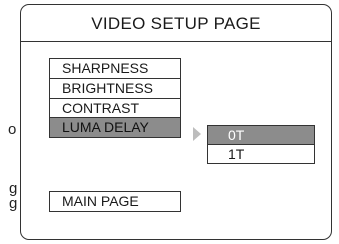  Describe the element at coordinates (261, 153) in the screenshot. I see `option-1t: 1T` at that location.